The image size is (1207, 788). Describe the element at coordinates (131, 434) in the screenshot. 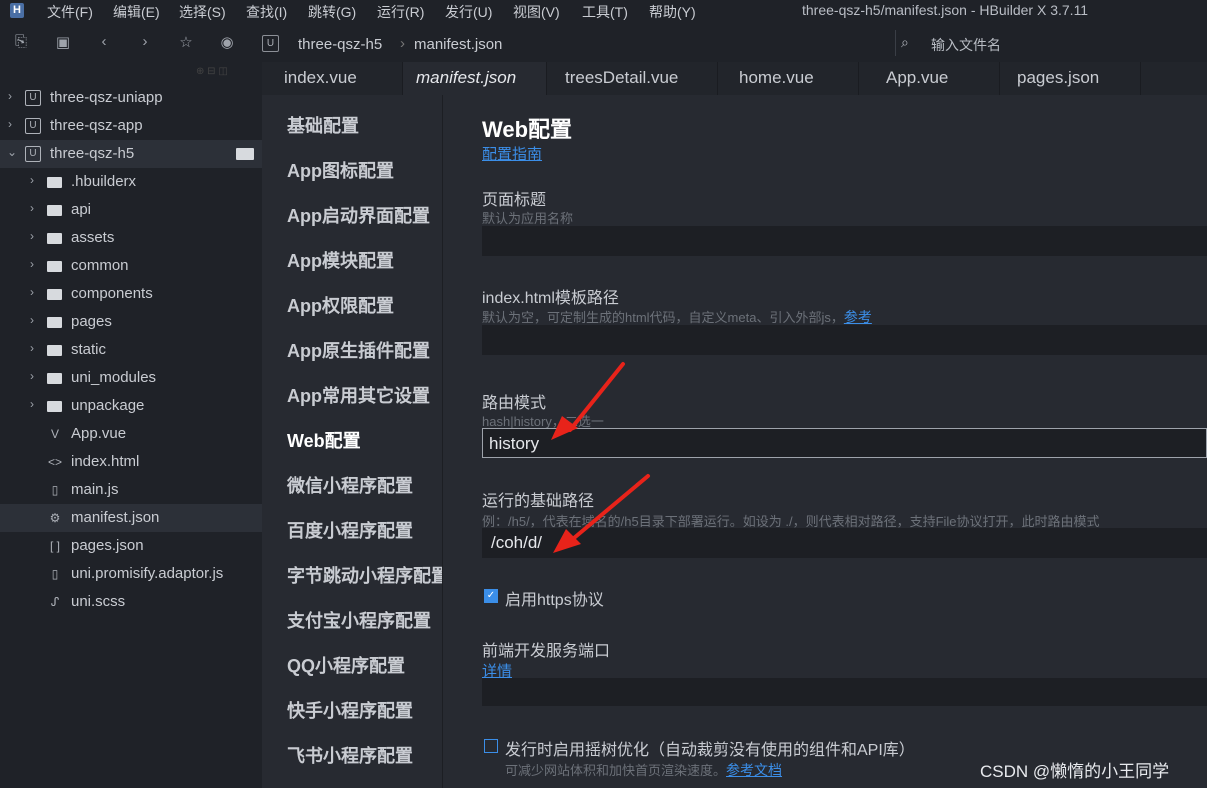

I see `tree-item-file: V App.vue` at that location.